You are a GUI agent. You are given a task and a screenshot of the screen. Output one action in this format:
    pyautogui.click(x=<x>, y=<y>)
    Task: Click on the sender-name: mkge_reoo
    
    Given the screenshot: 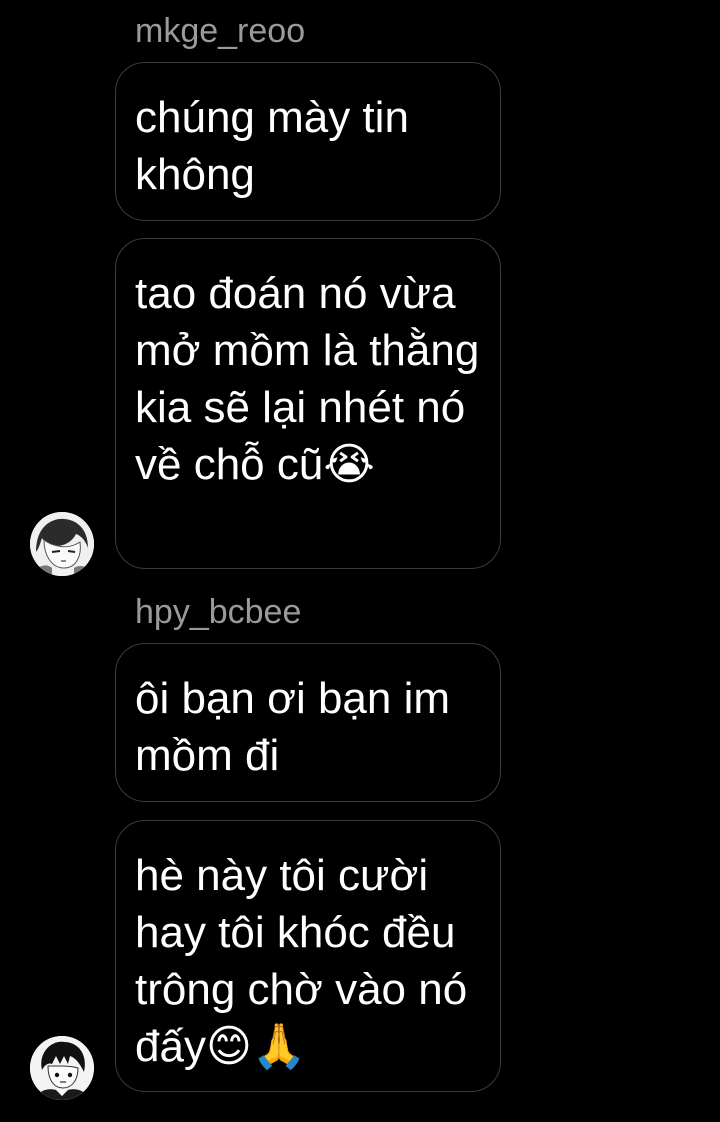 What is the action you would take?
    pyautogui.click(x=220, y=31)
    